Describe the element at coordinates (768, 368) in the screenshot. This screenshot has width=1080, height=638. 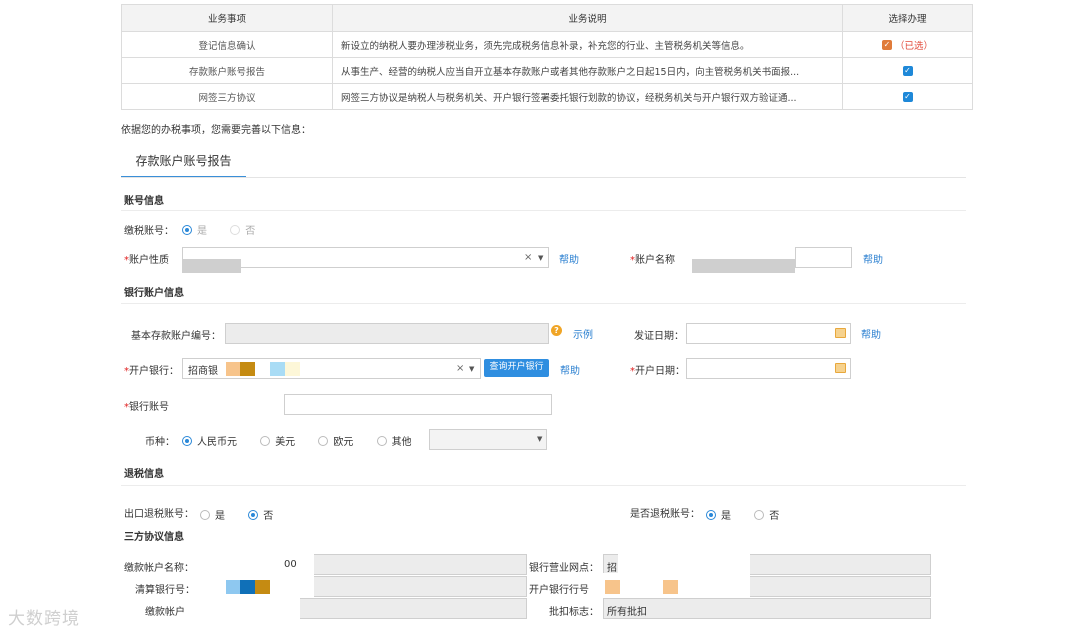
I see `opening-date-input` at that location.